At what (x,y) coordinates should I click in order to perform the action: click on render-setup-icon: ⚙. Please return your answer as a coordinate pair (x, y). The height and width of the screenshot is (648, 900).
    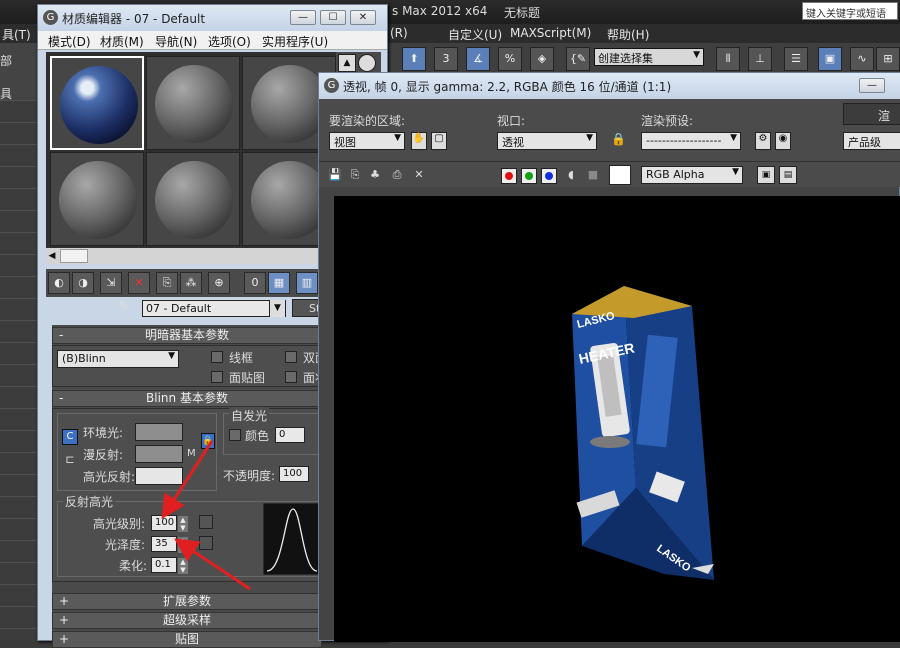
    Looking at the image, I should click on (763, 141).